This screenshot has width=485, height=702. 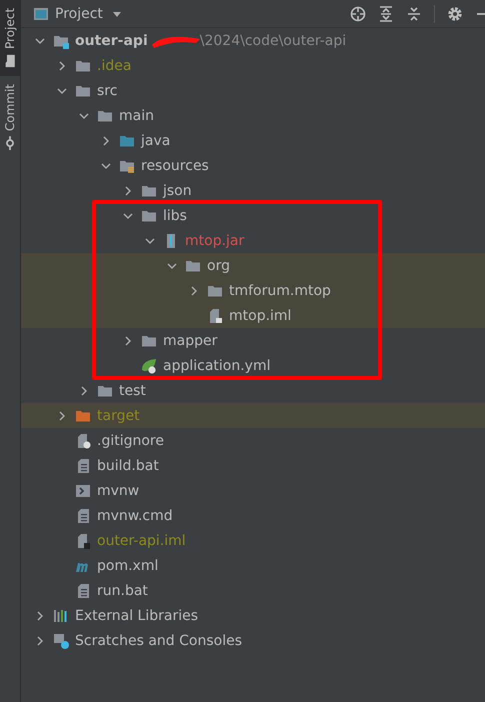 What do you see at coordinates (136, 116) in the screenshot?
I see `tree-item-label: main` at bounding box center [136, 116].